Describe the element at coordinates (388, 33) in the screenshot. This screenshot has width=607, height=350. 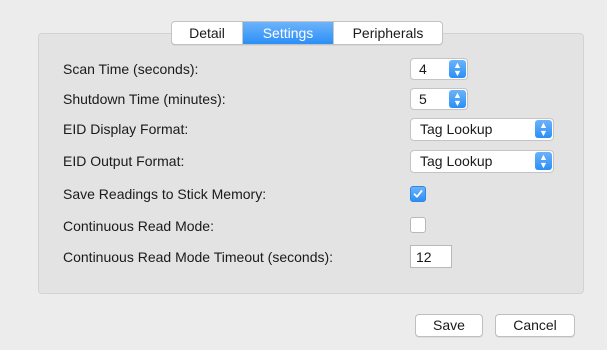
I see `tab-peripherals: Peripherals` at that location.